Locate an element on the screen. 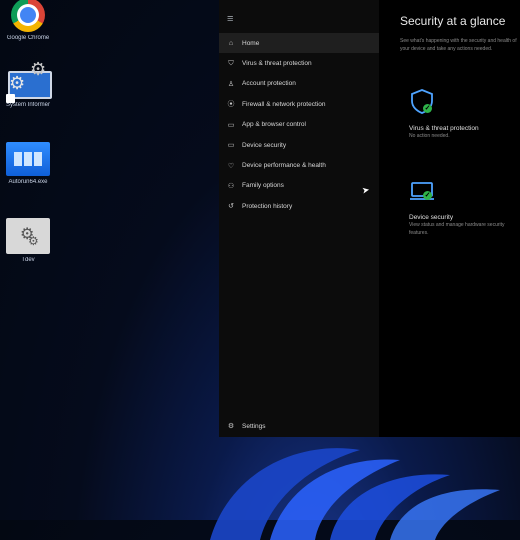 This screenshot has width=520, height=540. desktop-icon-autorun: Autorun64.exe is located at coordinates (28, 163).